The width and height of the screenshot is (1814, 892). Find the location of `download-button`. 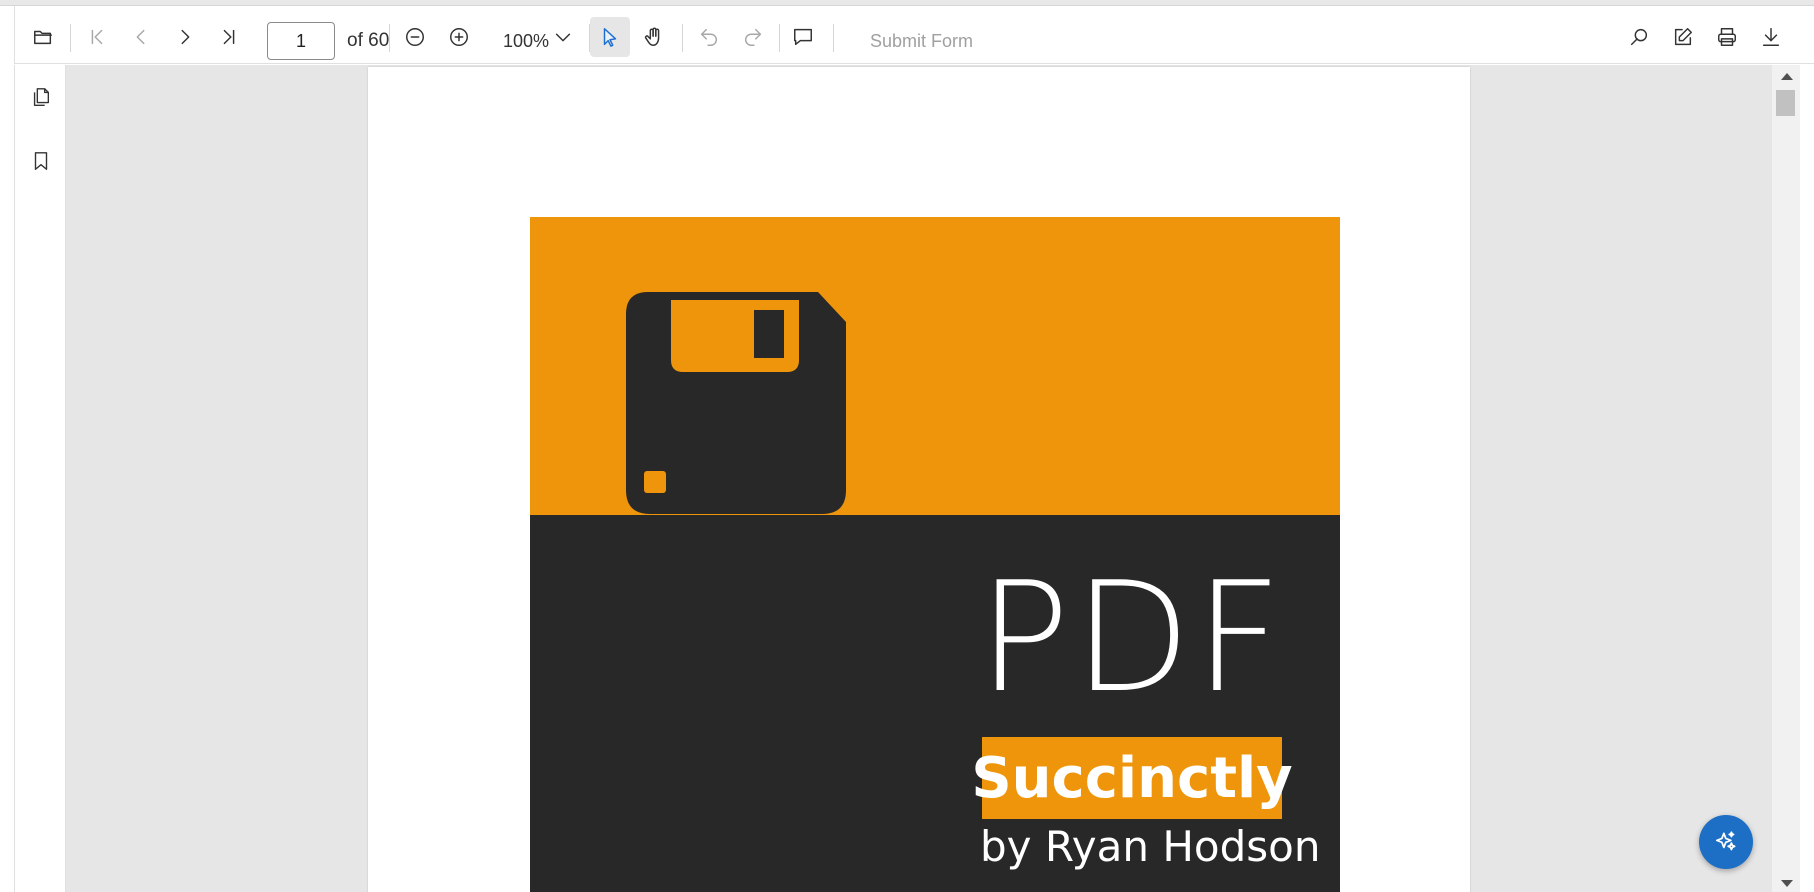

download-button is located at coordinates (1771, 37).